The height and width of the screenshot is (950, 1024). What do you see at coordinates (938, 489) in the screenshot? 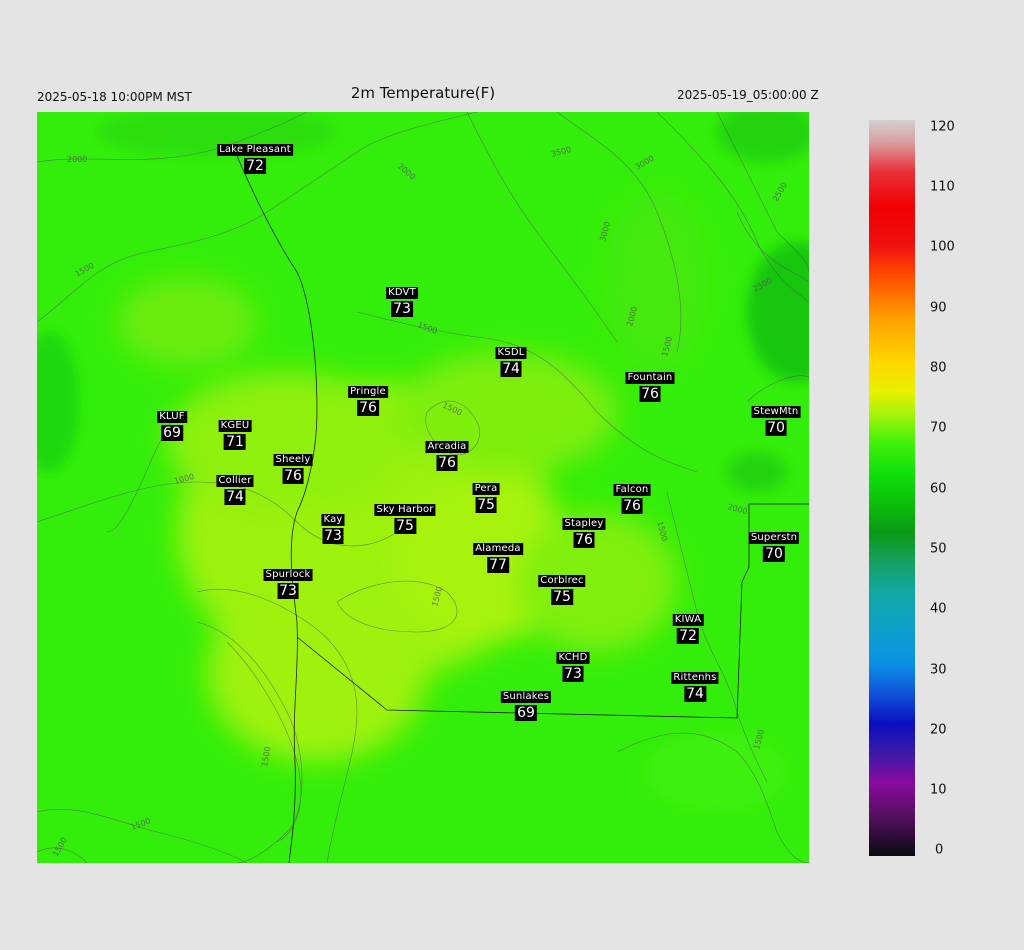
I see `colorbar-tick-label: 60` at bounding box center [938, 489].